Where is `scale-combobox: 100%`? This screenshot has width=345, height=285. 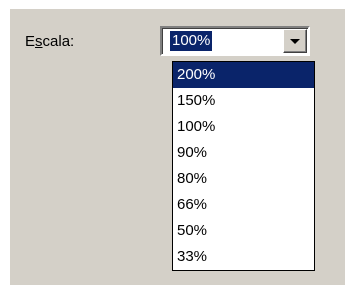
scale-combobox: 100% is located at coordinates (235, 41).